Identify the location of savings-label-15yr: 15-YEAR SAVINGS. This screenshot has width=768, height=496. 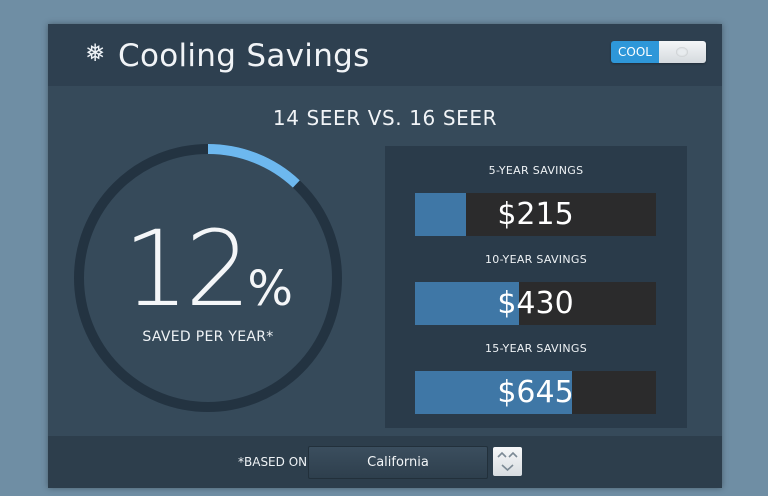
(535, 348).